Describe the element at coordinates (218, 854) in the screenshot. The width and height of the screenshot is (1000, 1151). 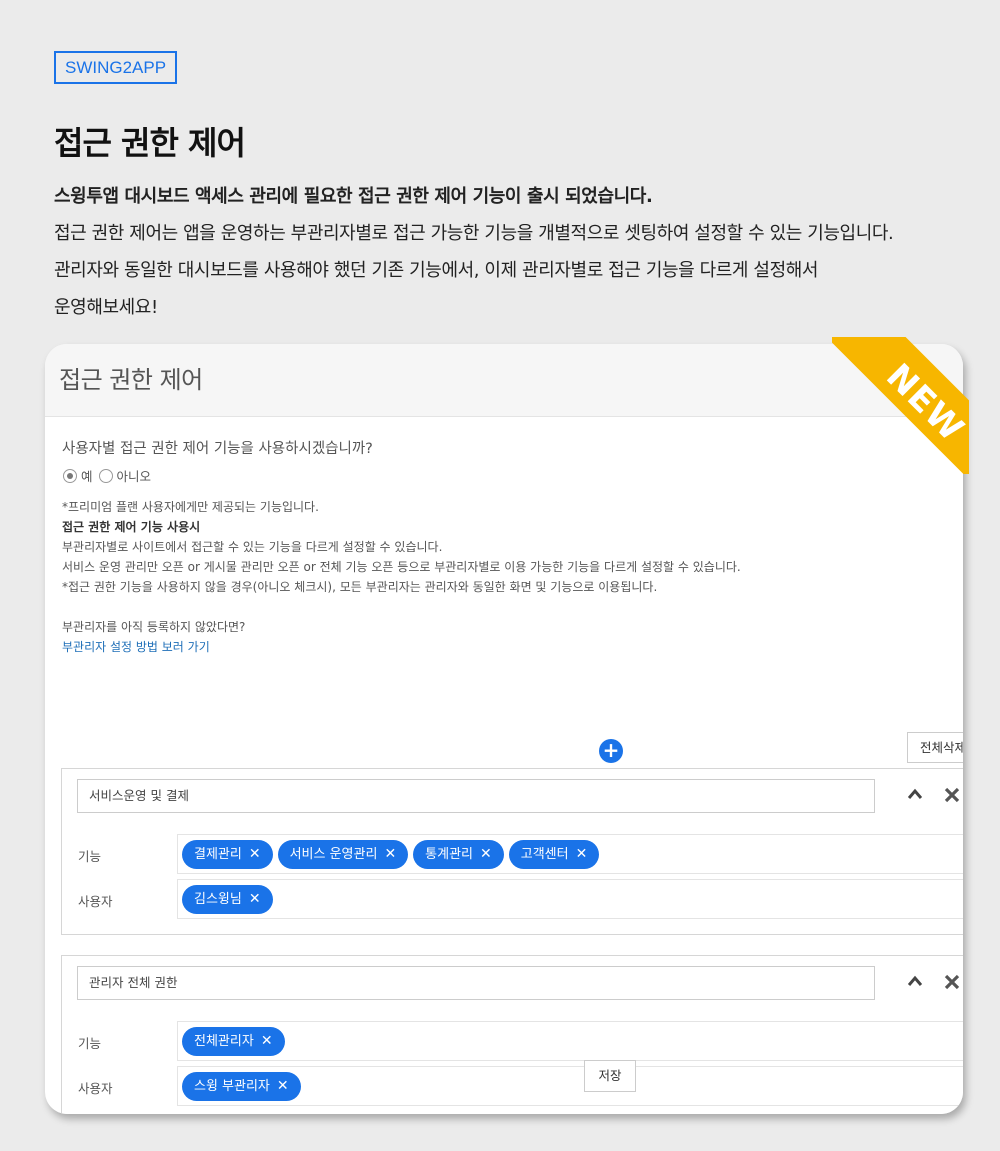
I see `tag-label: 결제관리` at that location.